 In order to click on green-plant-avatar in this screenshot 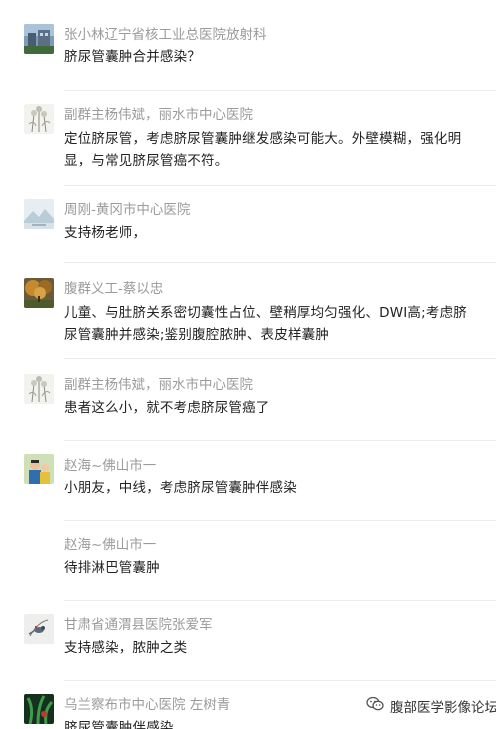, I will do `click(39, 709)`.